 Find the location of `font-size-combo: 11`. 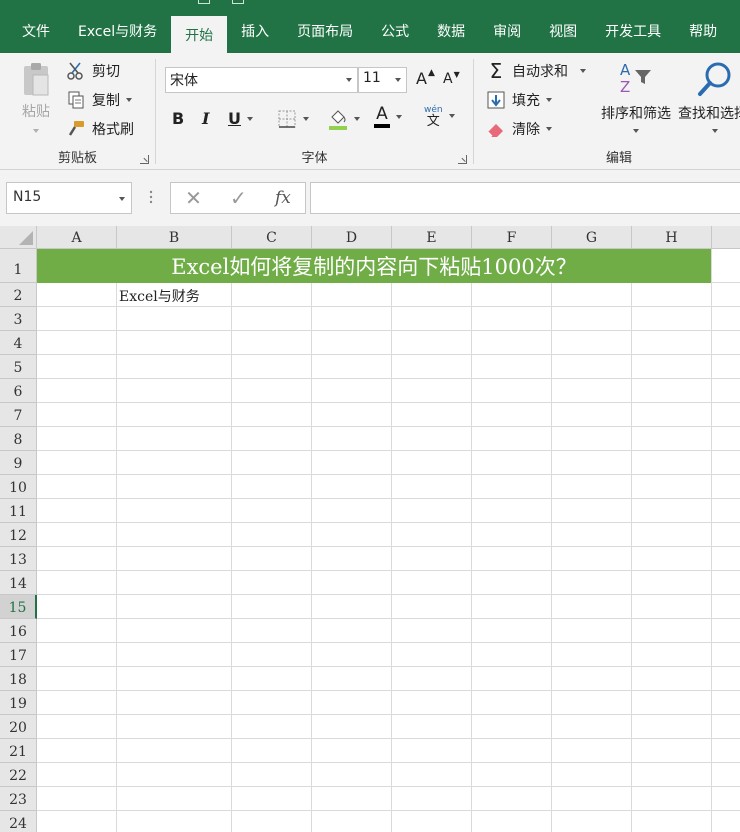

font-size-combo: 11 is located at coordinates (382, 80).